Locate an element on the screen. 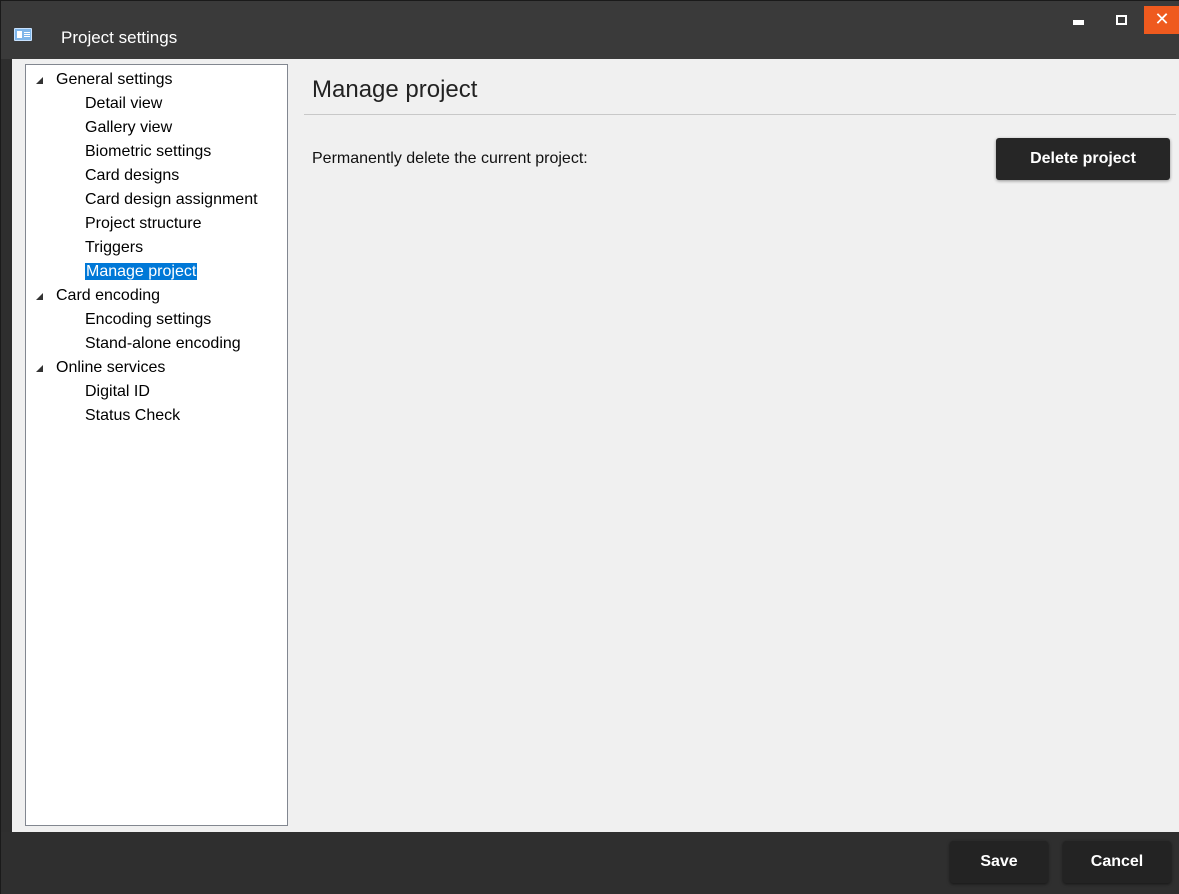 The width and height of the screenshot is (1179, 894). delete-project-button: Delete project is located at coordinates (1083, 159).